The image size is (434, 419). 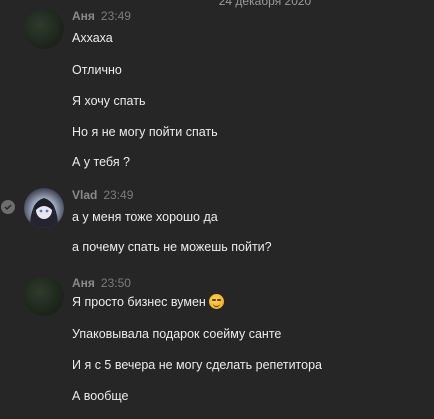 I want to click on message-header: Аня 23:50, so click(x=101, y=285).